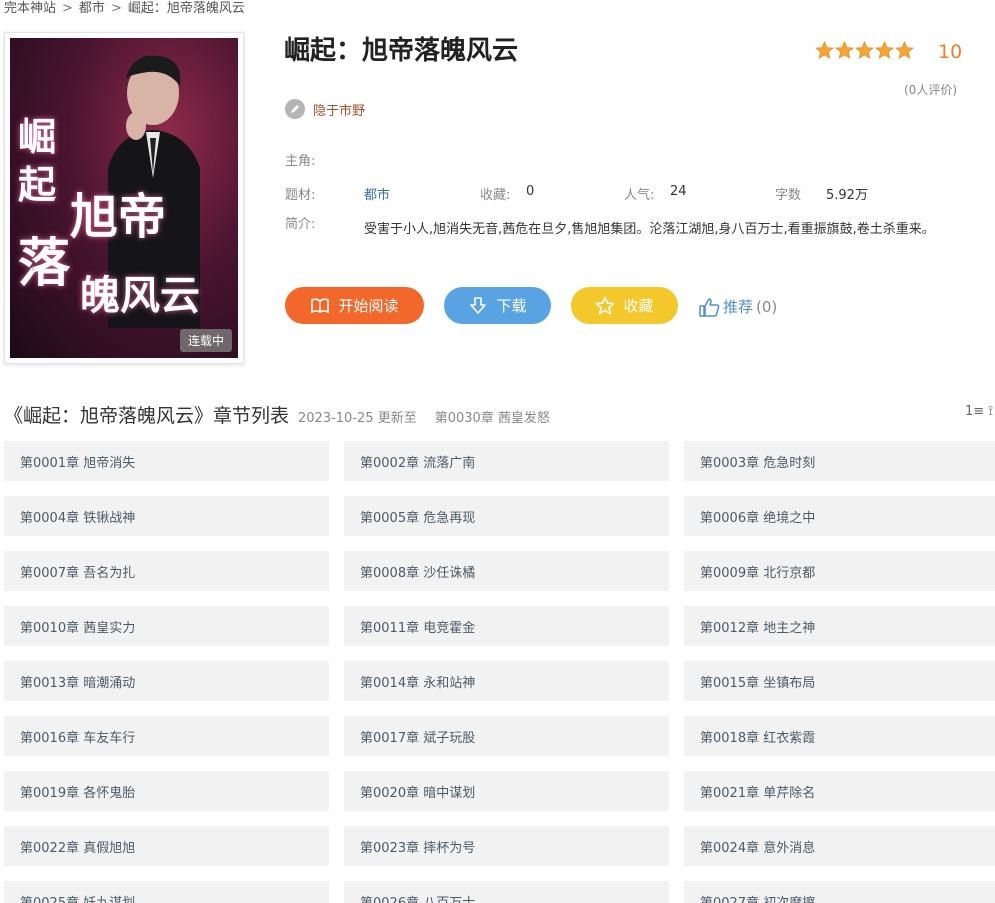  Describe the element at coordinates (767, 306) in the screenshot. I see `recommend-count: (0)` at that location.